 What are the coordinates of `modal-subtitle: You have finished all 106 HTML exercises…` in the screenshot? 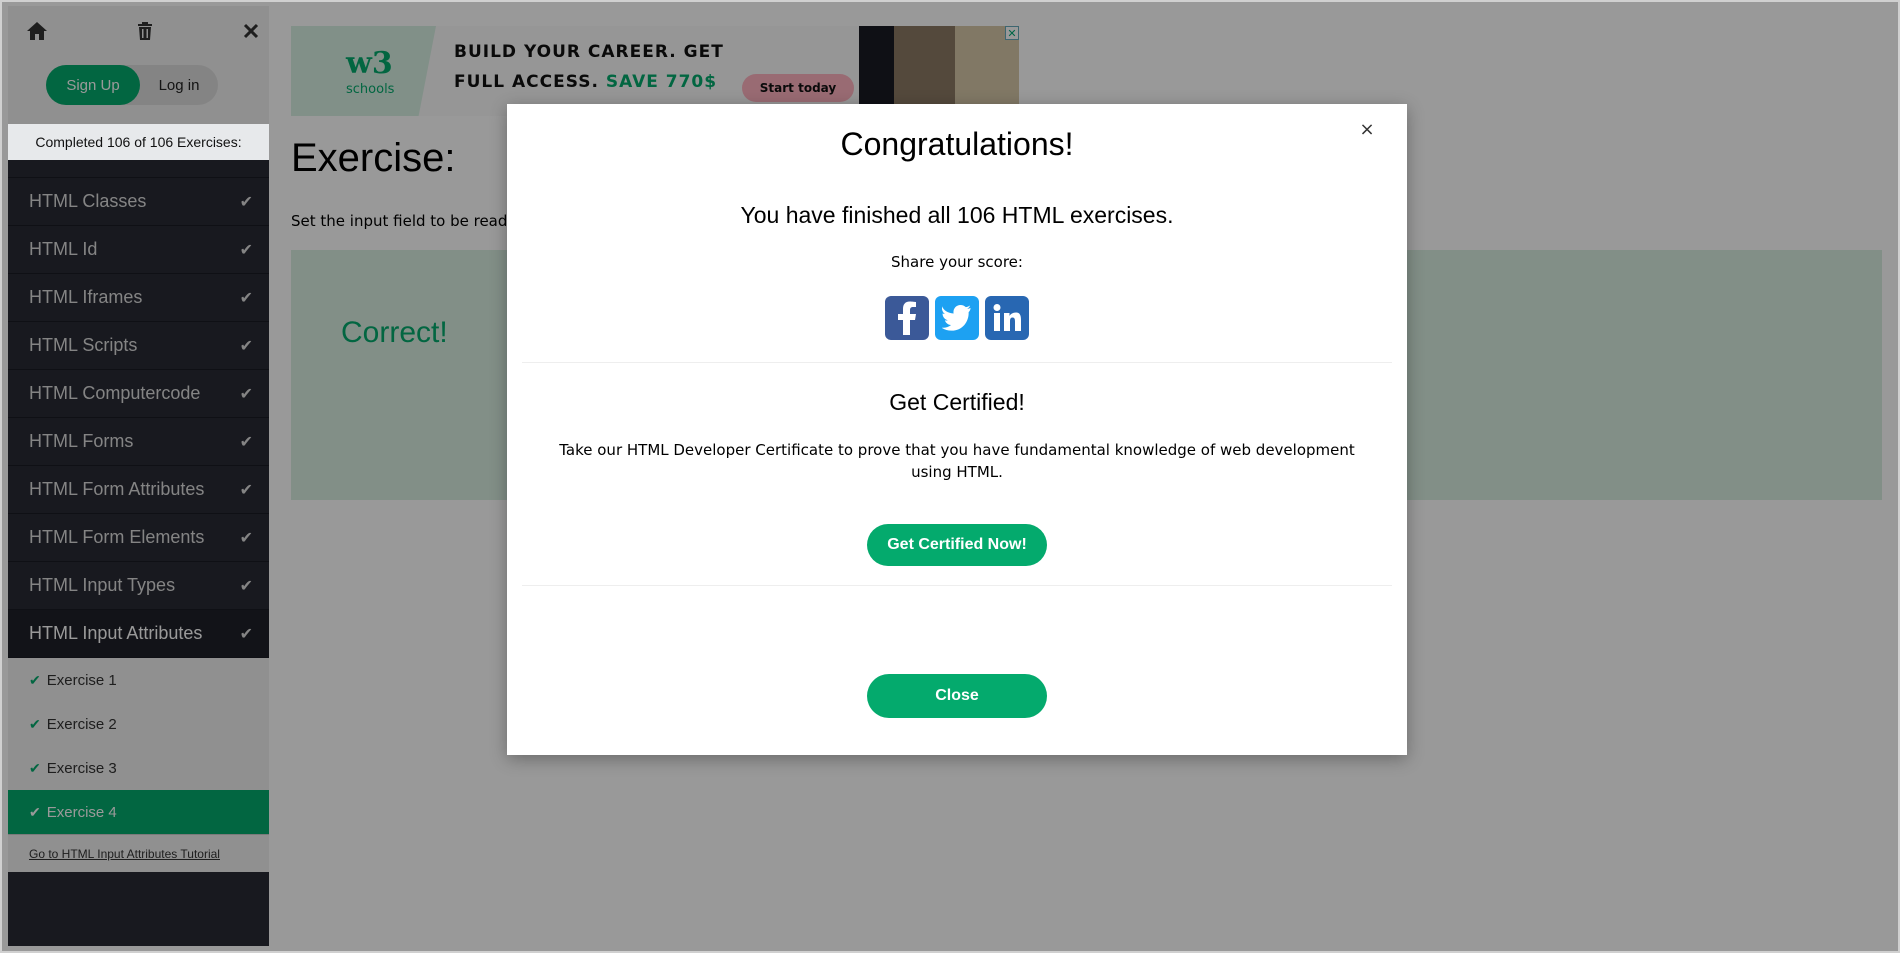 It's located at (957, 215).